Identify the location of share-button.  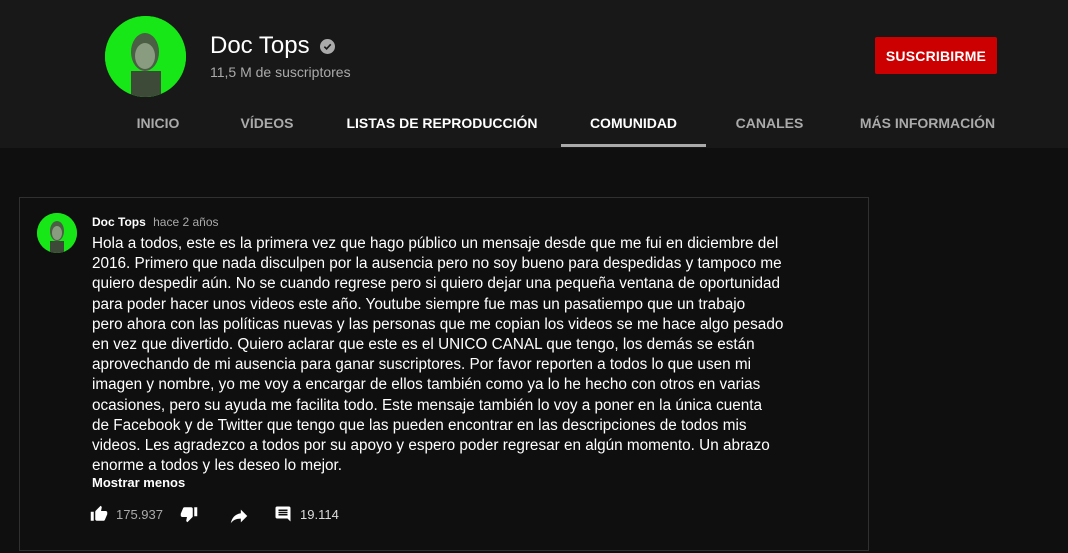
(239, 516).